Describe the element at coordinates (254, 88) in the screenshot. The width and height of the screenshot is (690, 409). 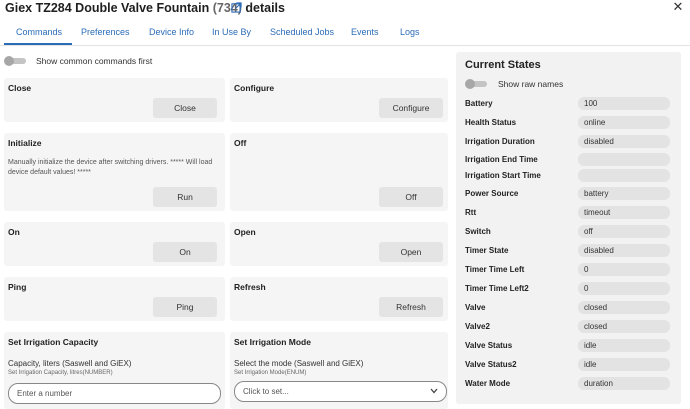
I see `command-title: Configure` at that location.